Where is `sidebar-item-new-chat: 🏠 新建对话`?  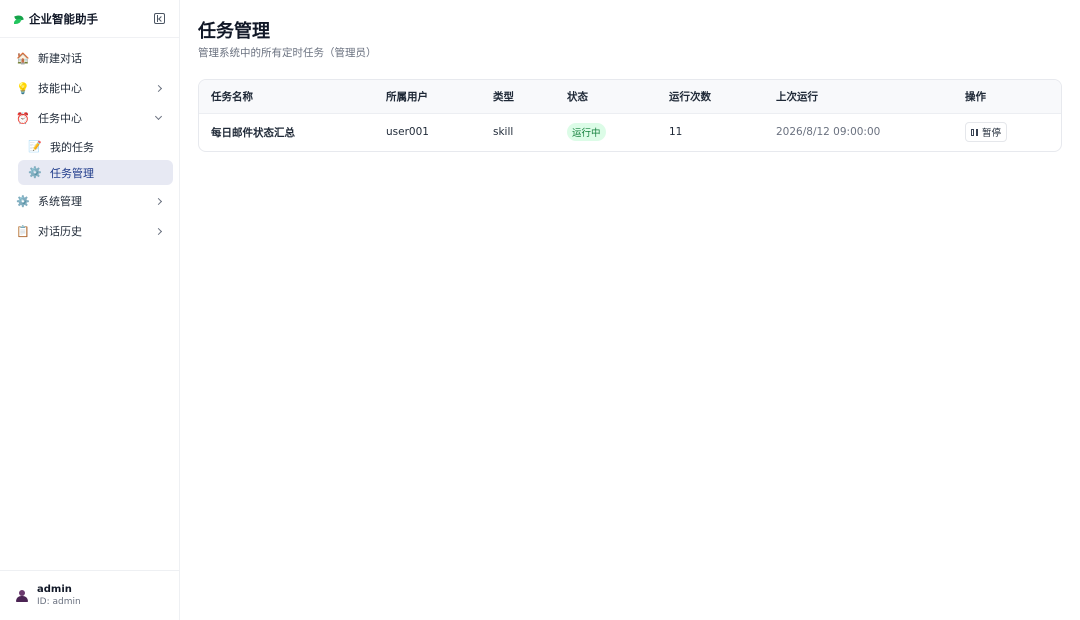 sidebar-item-new-chat: 🏠 新建对话 is located at coordinates (89, 58).